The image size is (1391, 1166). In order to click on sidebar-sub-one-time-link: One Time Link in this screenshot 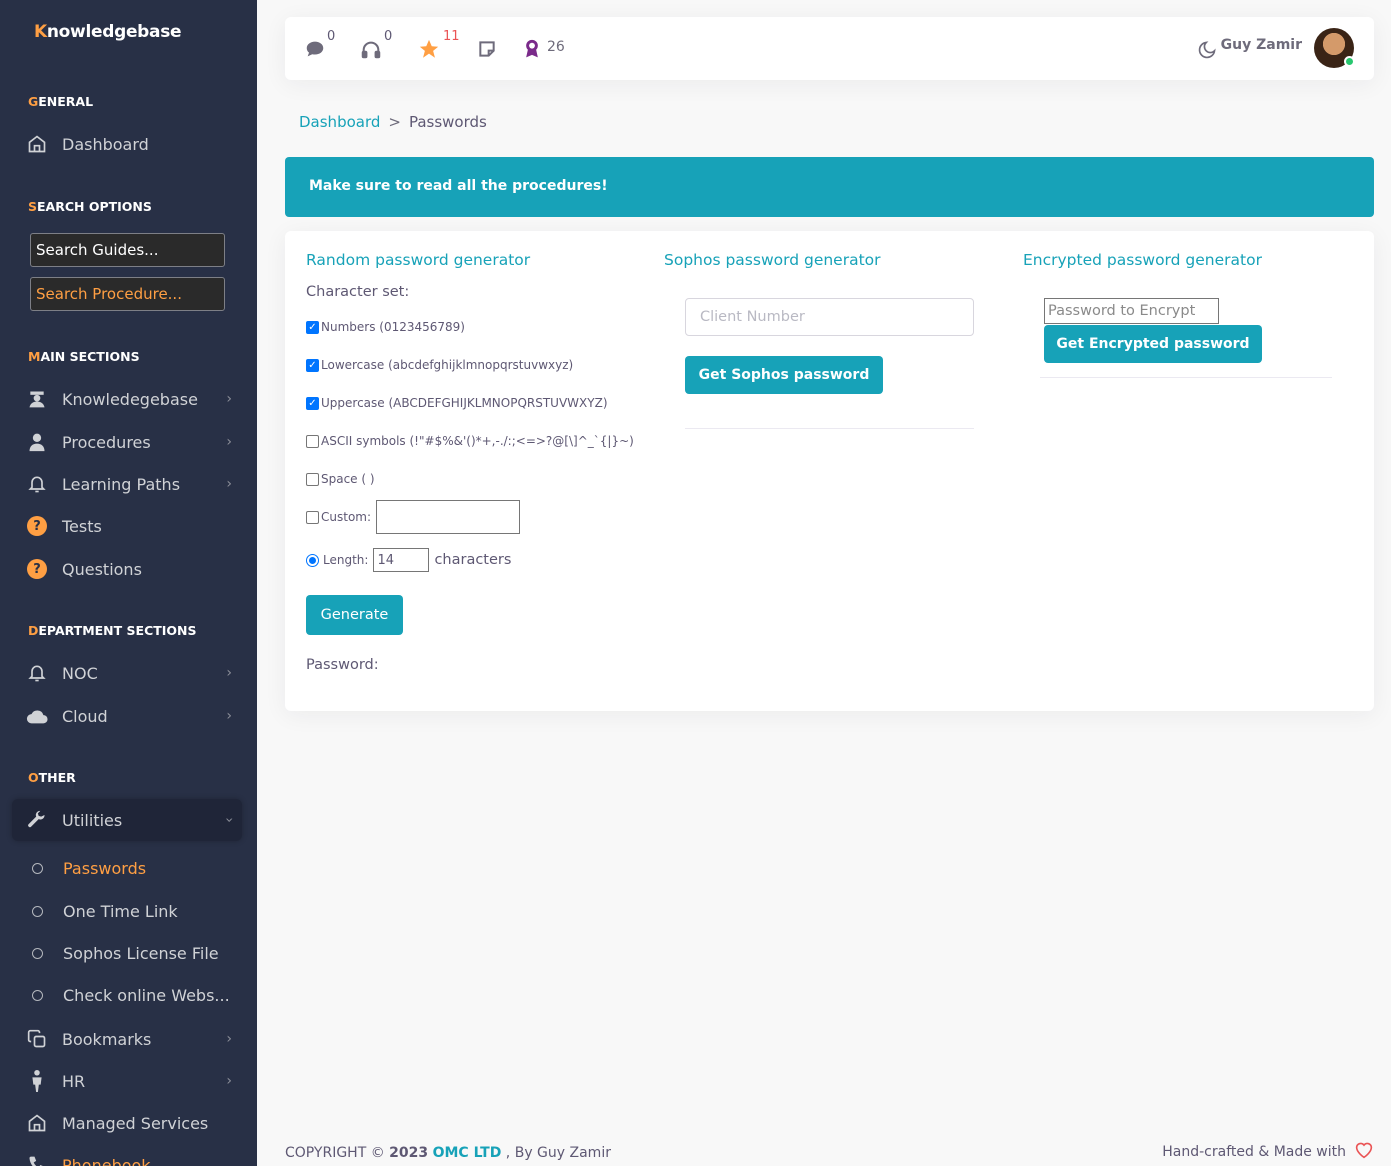, I will do `click(127, 911)`.